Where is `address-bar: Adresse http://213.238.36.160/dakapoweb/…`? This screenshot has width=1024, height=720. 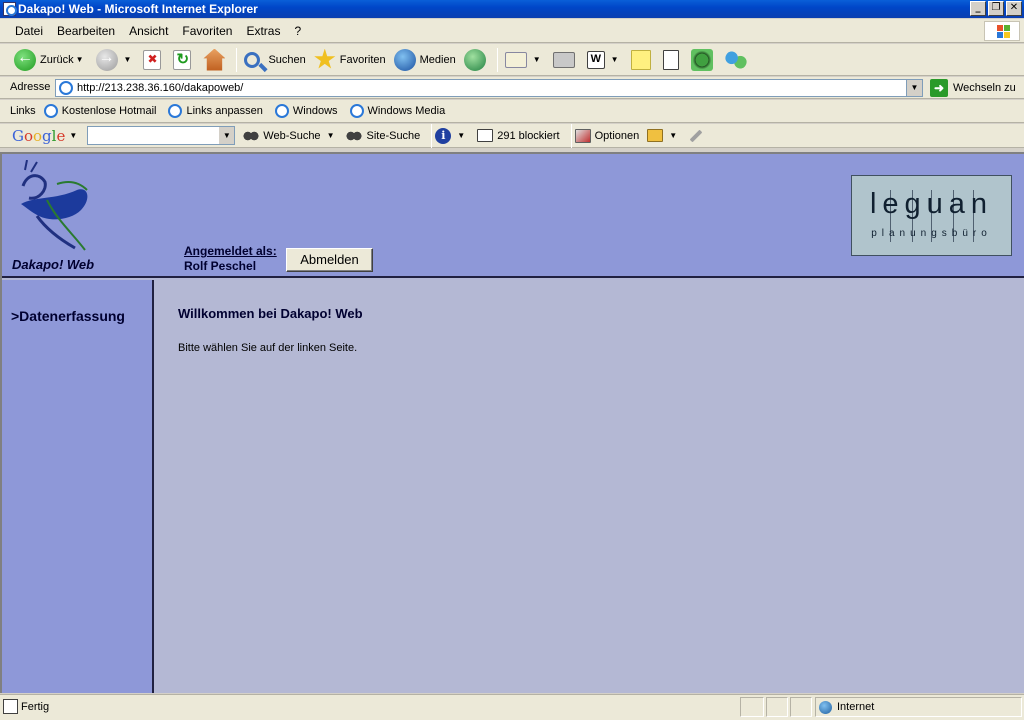 address-bar: Adresse http://213.238.36.160/dakapoweb/… is located at coordinates (512, 88).